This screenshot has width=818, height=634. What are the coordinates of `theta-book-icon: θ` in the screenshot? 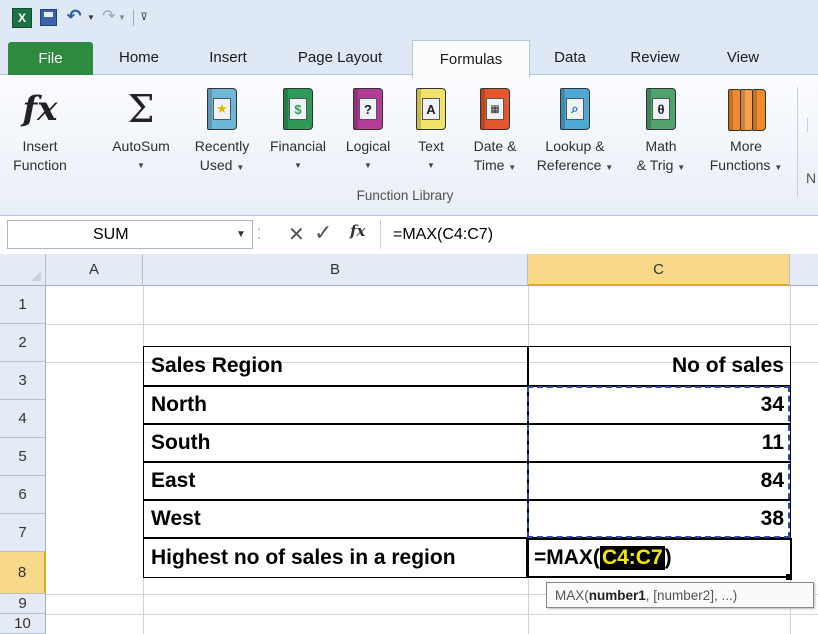 It's located at (661, 109).